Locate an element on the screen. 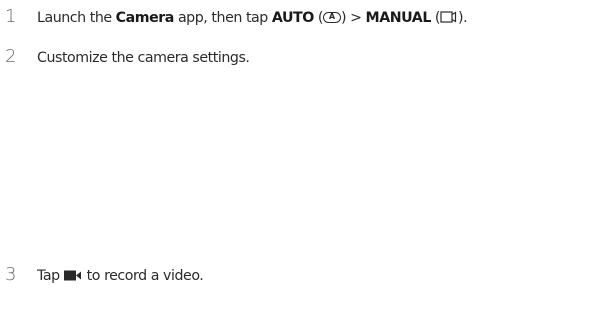 The height and width of the screenshot is (309, 589). auto-mode-label: AUTO is located at coordinates (292, 18).